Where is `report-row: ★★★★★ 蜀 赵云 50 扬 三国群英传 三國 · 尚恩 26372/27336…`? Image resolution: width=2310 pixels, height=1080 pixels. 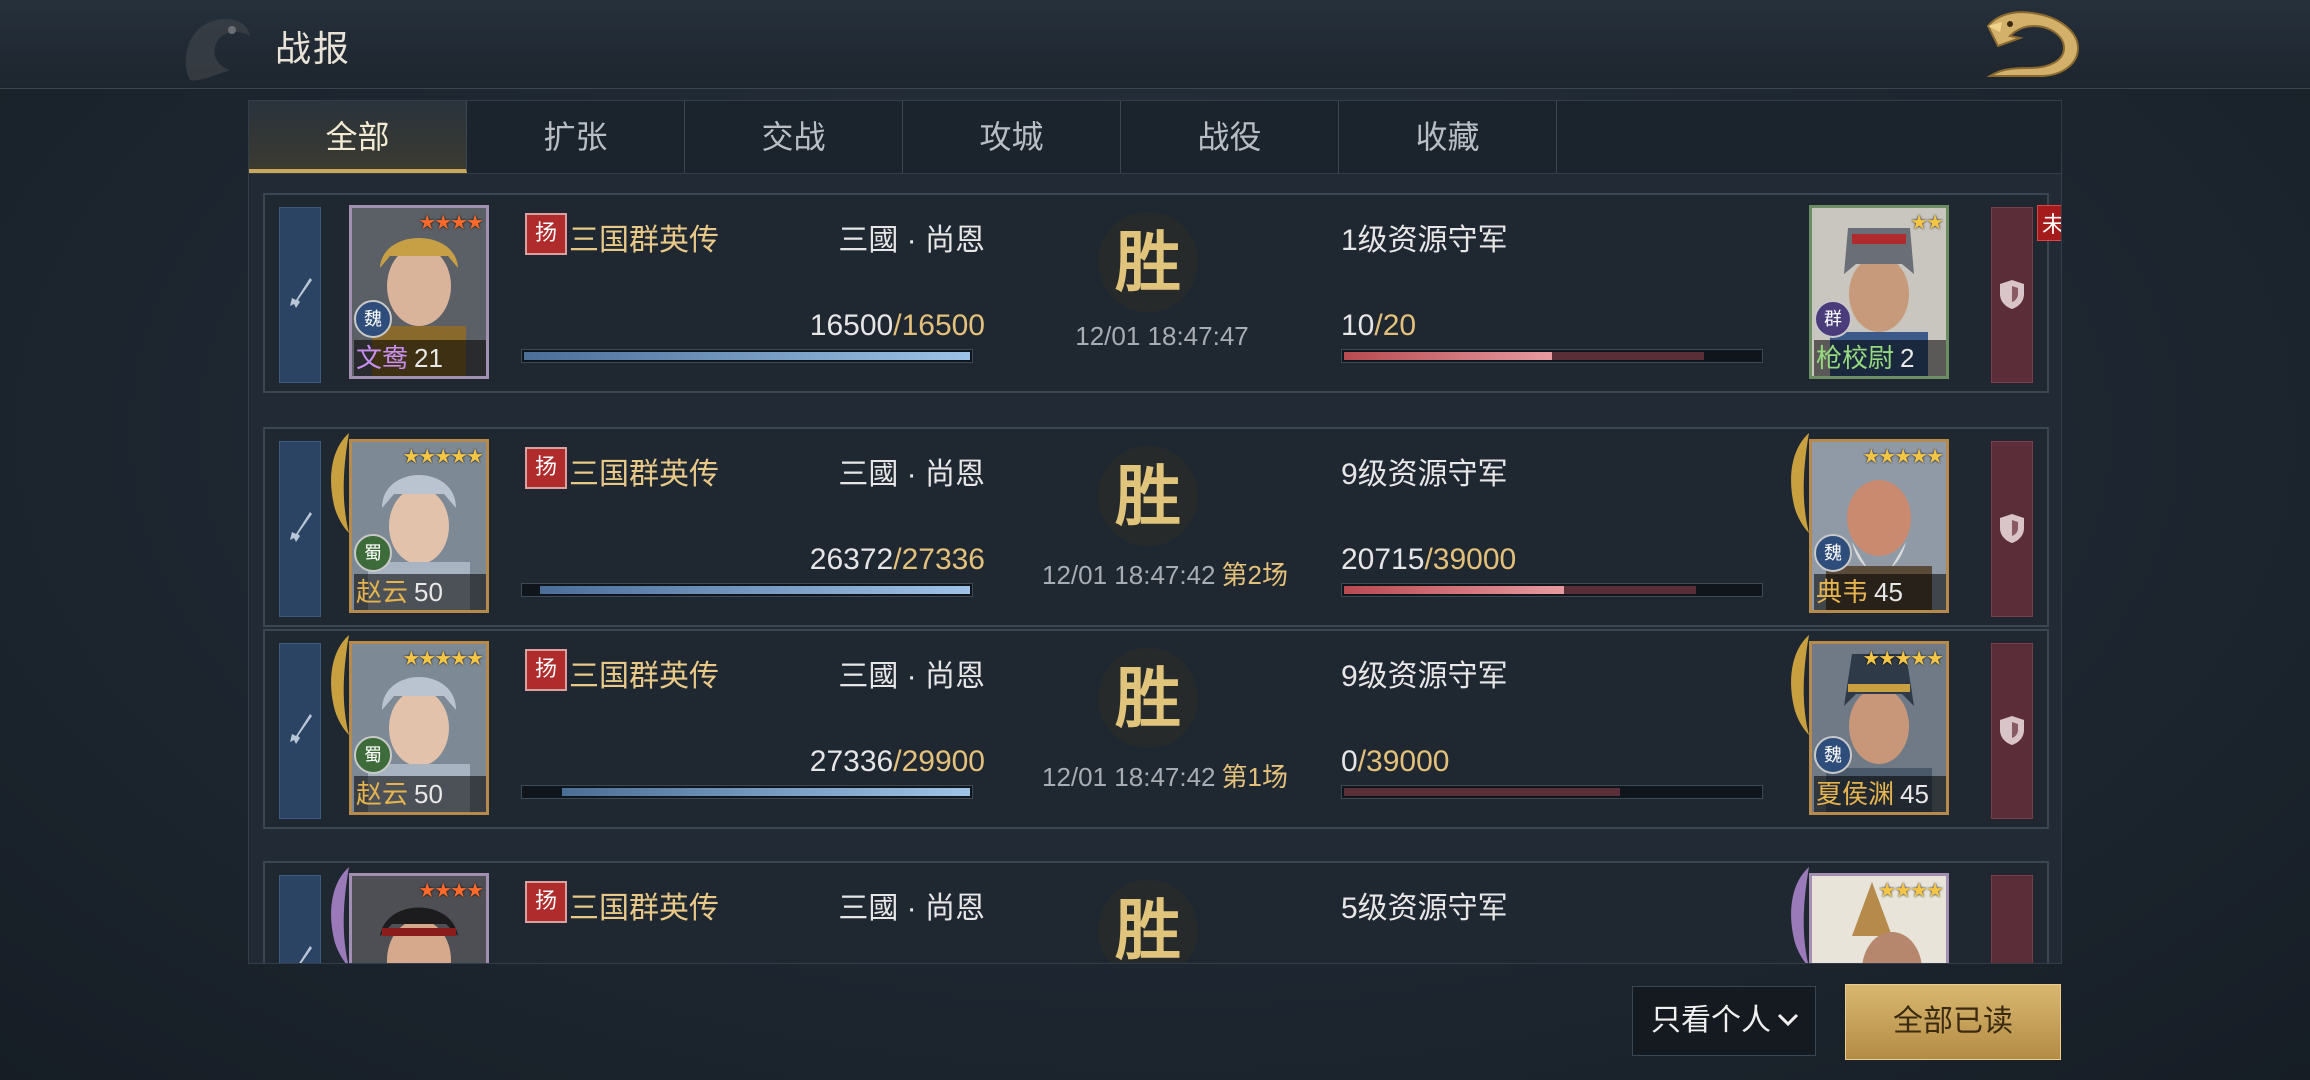 report-row: ★★★★★ 蜀 赵云 50 扬 三国群英传 三國 · 尚恩 26372/27336… is located at coordinates (1156, 527).